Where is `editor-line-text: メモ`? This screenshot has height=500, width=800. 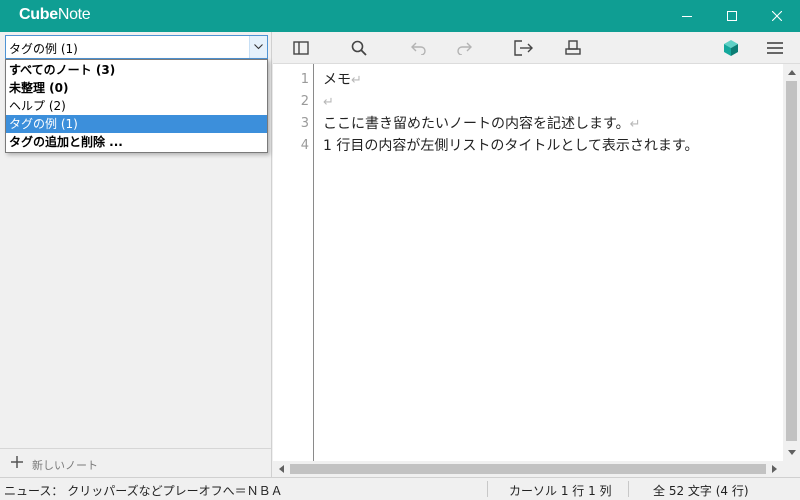 editor-line-text: メモ is located at coordinates (337, 80).